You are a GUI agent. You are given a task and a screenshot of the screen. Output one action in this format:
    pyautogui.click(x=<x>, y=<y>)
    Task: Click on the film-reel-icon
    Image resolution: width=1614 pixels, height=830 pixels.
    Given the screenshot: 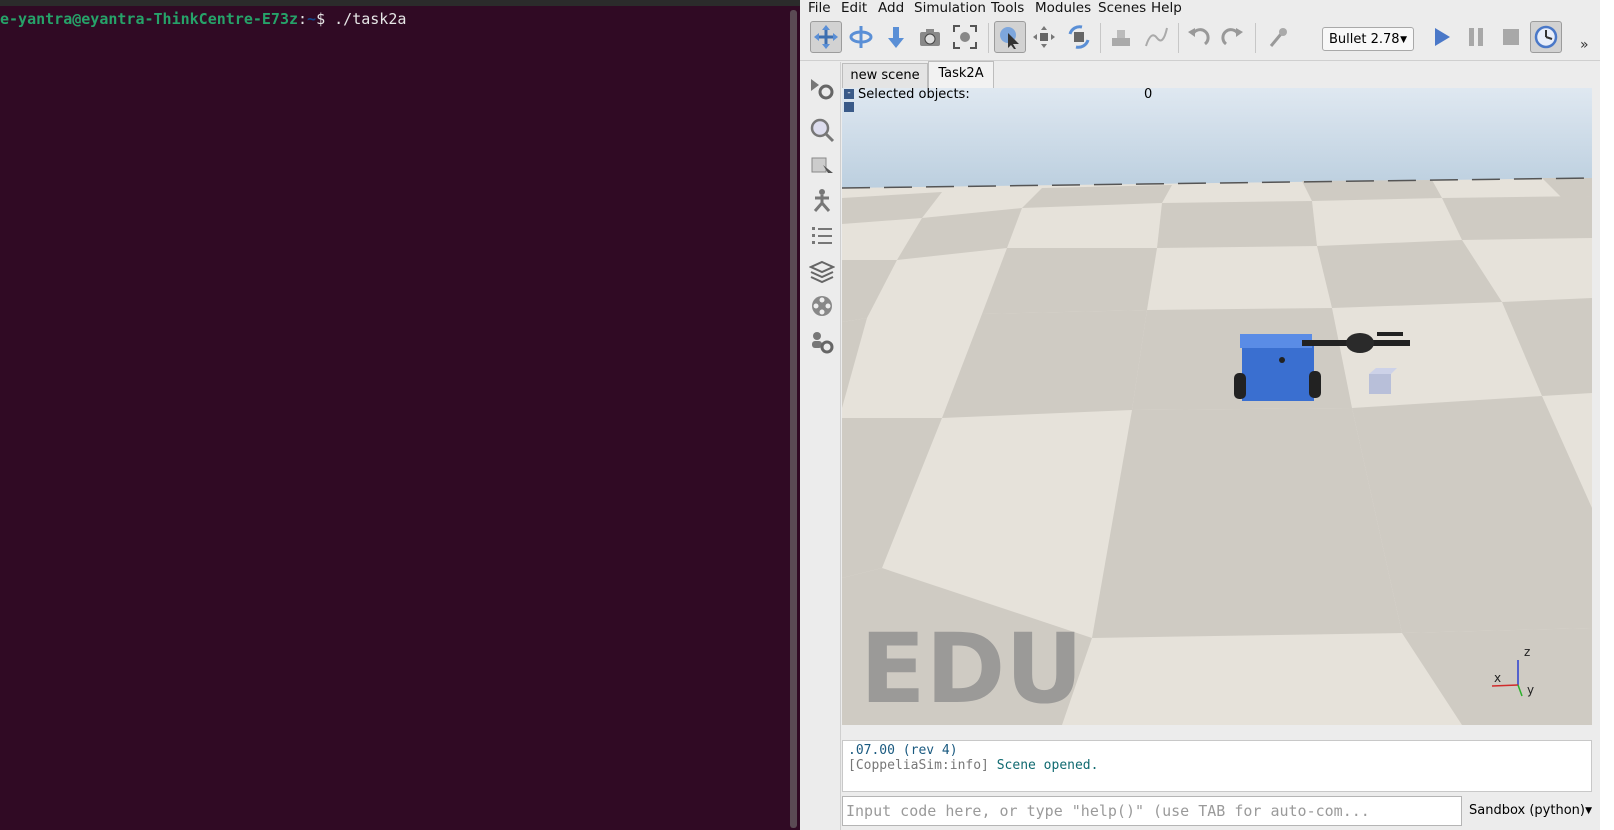 What is the action you would take?
    pyautogui.click(x=822, y=306)
    